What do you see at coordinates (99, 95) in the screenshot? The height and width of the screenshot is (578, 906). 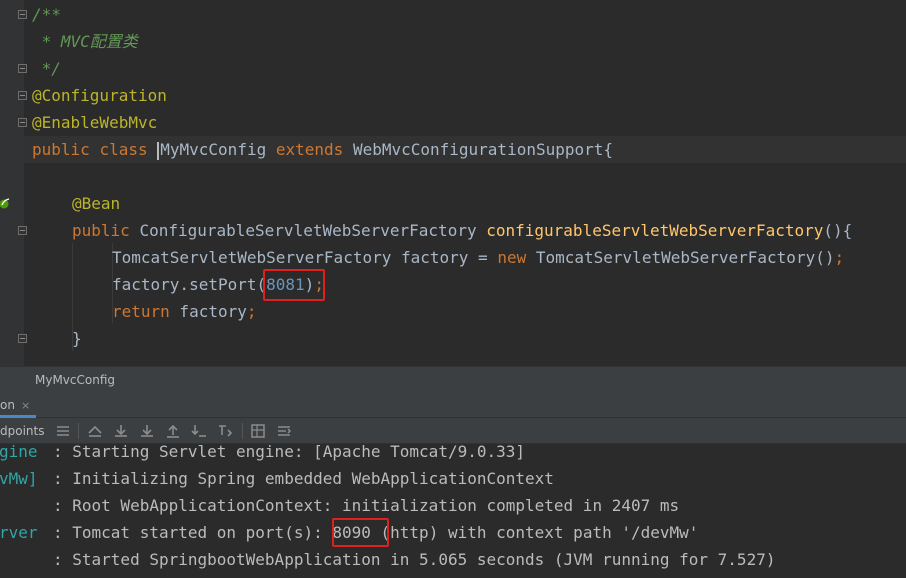 I see `code-line-4: @Configuration` at bounding box center [99, 95].